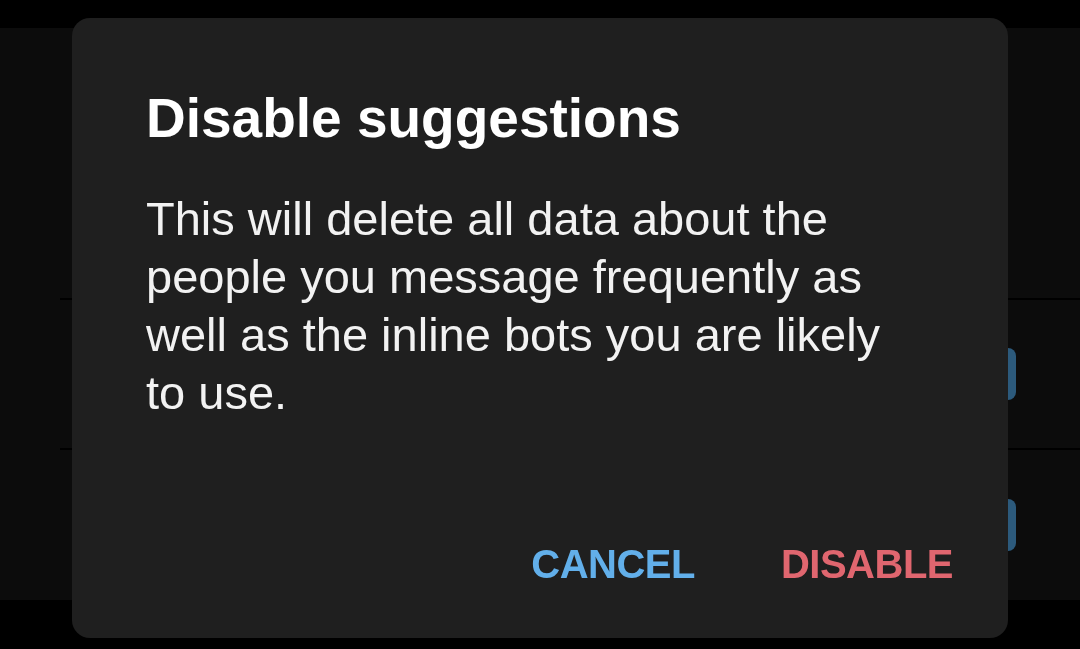  I want to click on disable-button: DISABLE, so click(866, 564).